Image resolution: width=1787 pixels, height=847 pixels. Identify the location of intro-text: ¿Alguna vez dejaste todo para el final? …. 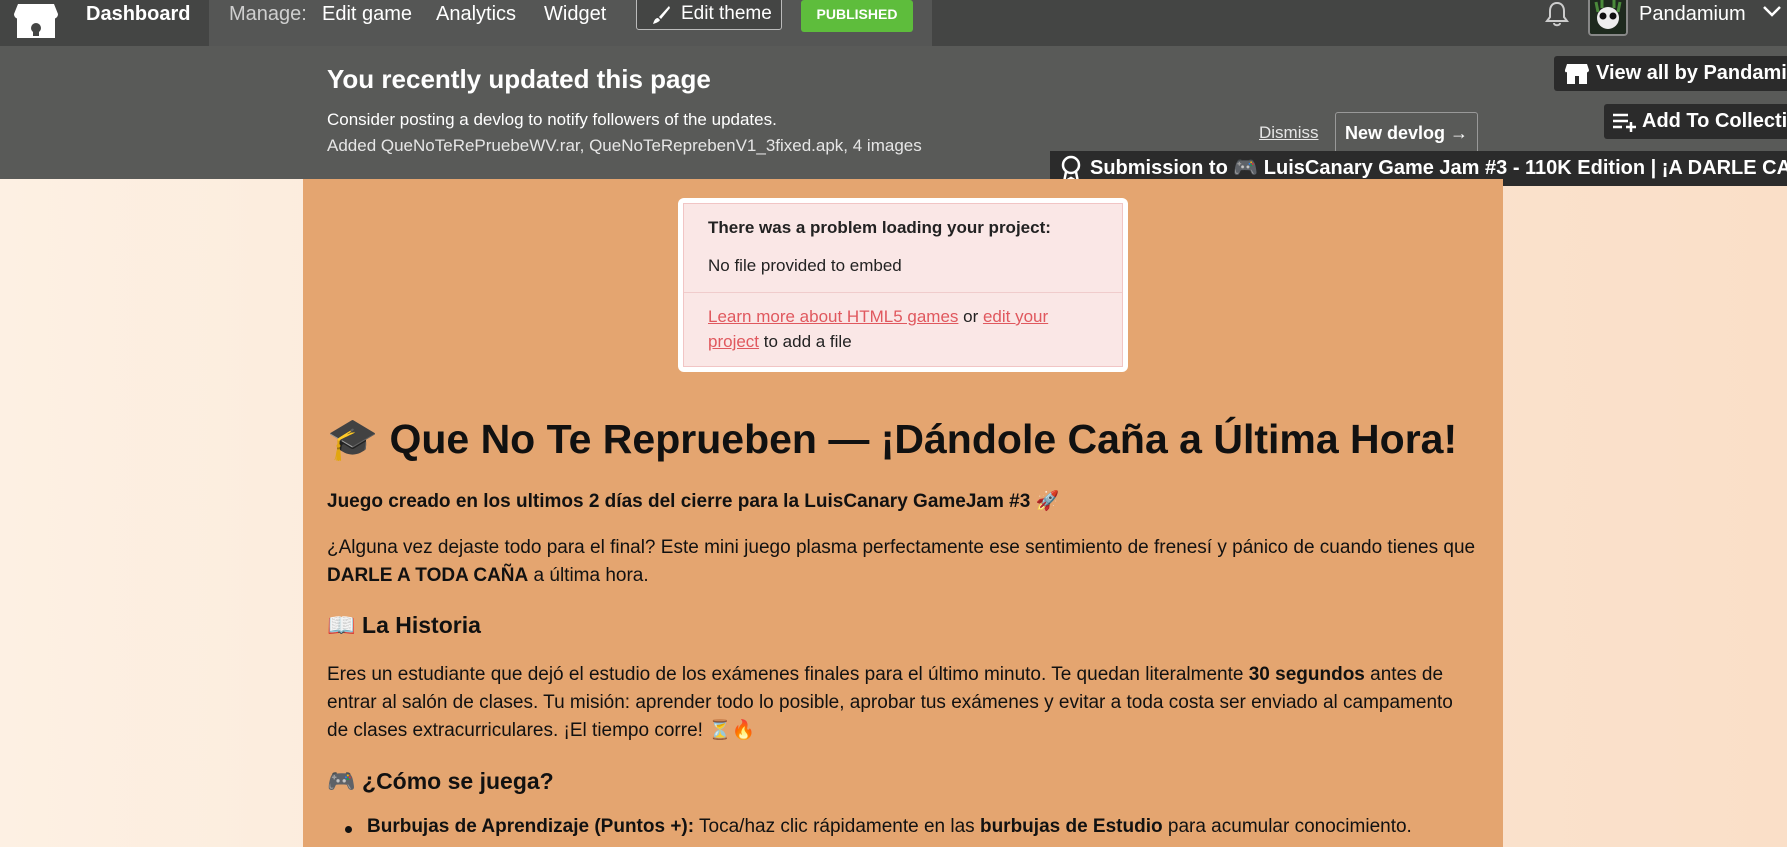
(901, 547).